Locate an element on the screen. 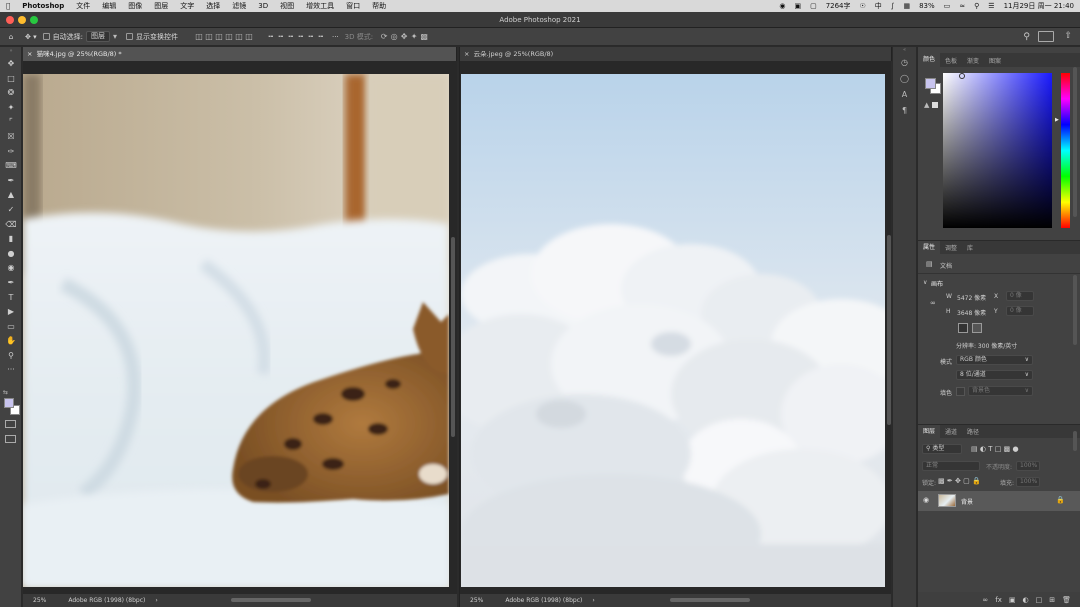  dock-collapse-icon: « is located at coordinates (904, 51).